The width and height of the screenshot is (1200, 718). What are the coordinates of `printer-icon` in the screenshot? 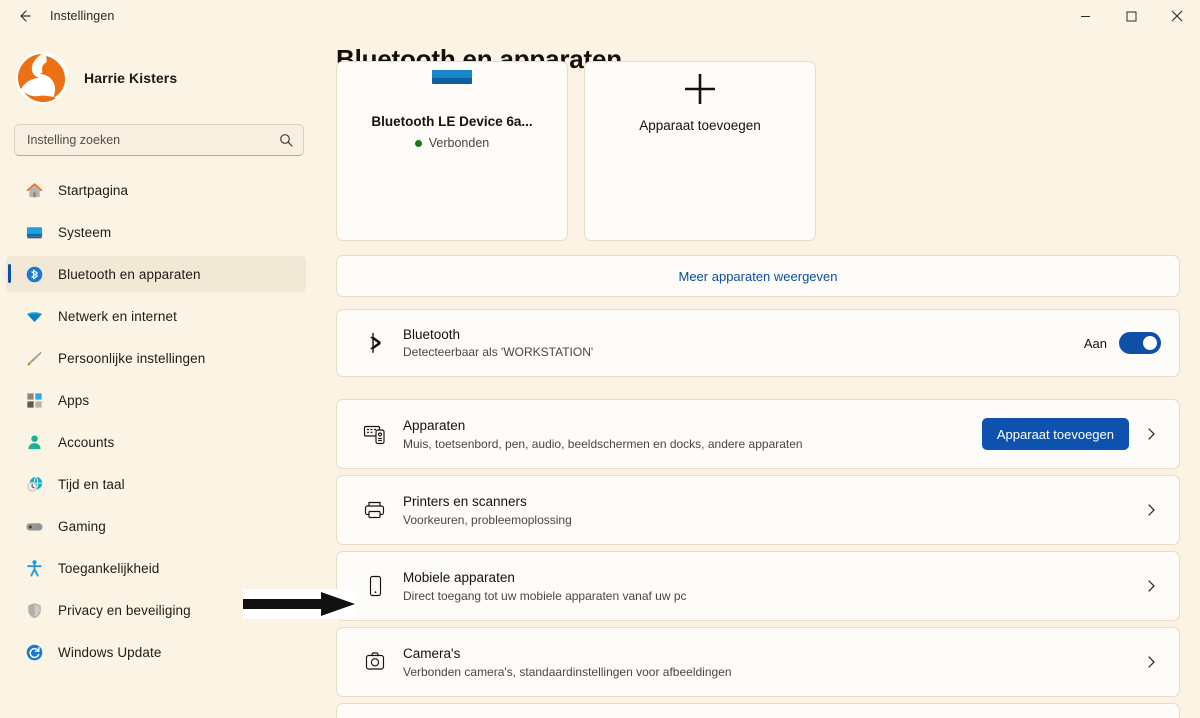 It's located at (376, 510).